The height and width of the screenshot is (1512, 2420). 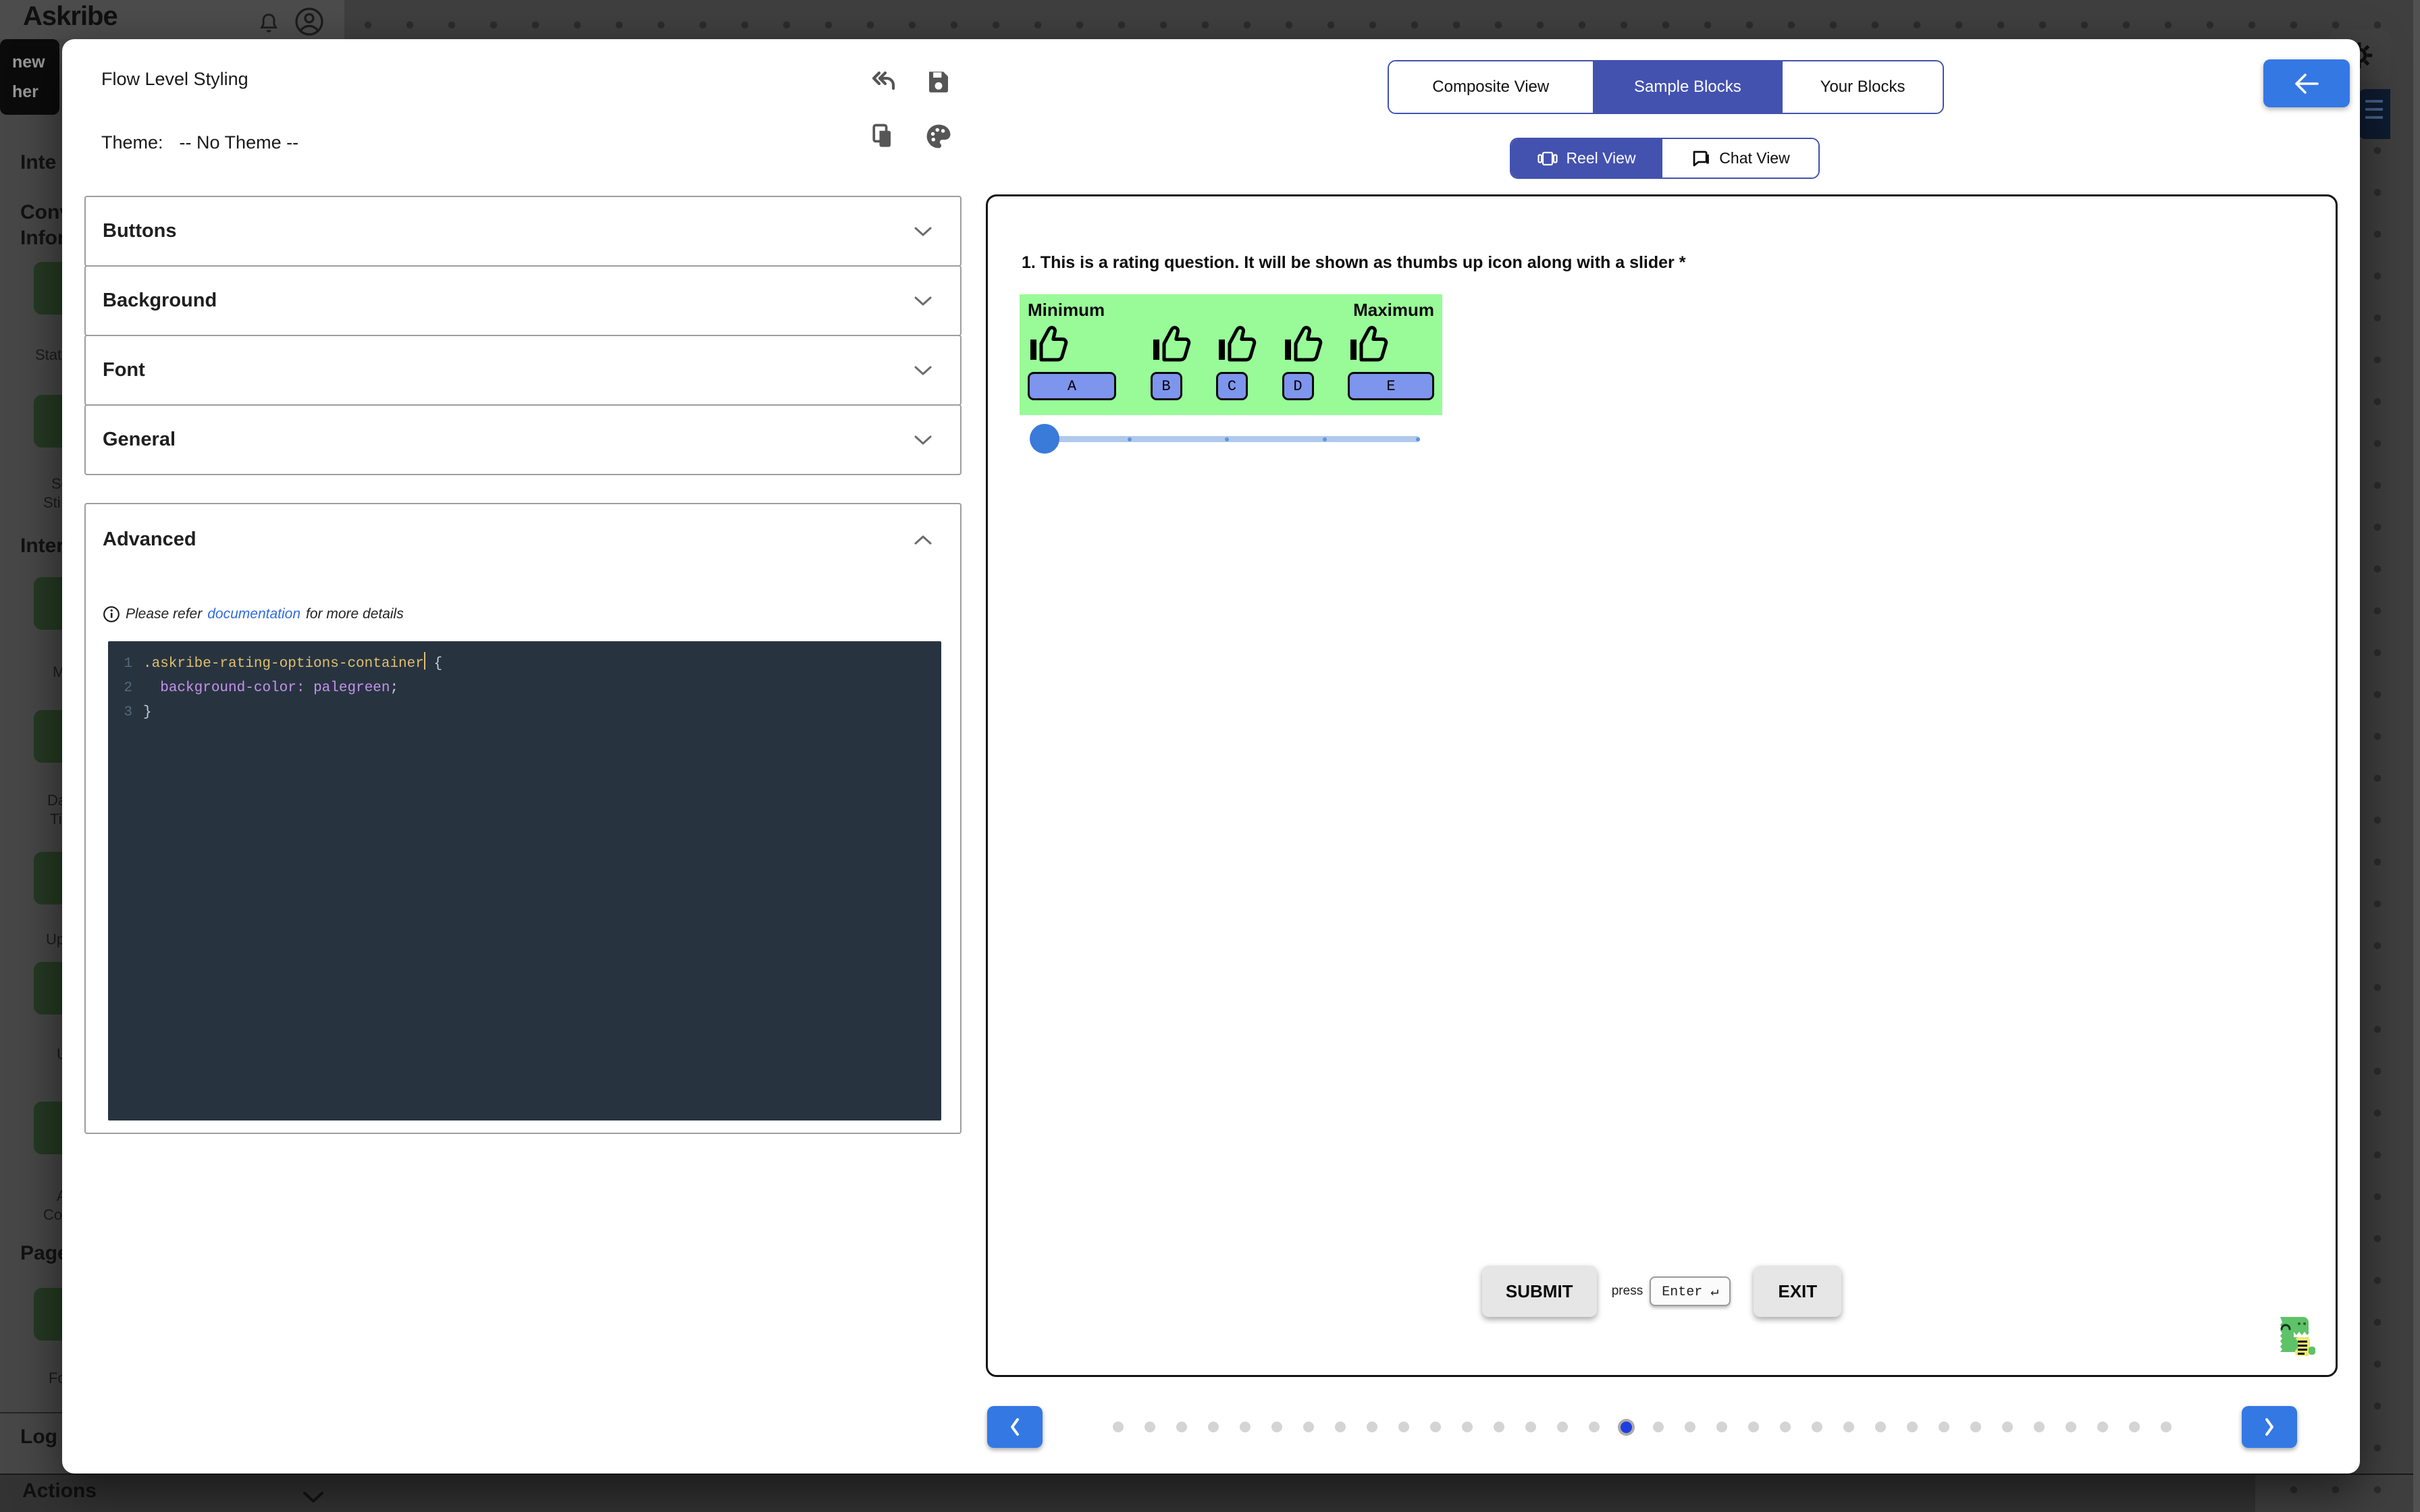 I want to click on backdrop-heading: Infor, so click(x=42, y=238).